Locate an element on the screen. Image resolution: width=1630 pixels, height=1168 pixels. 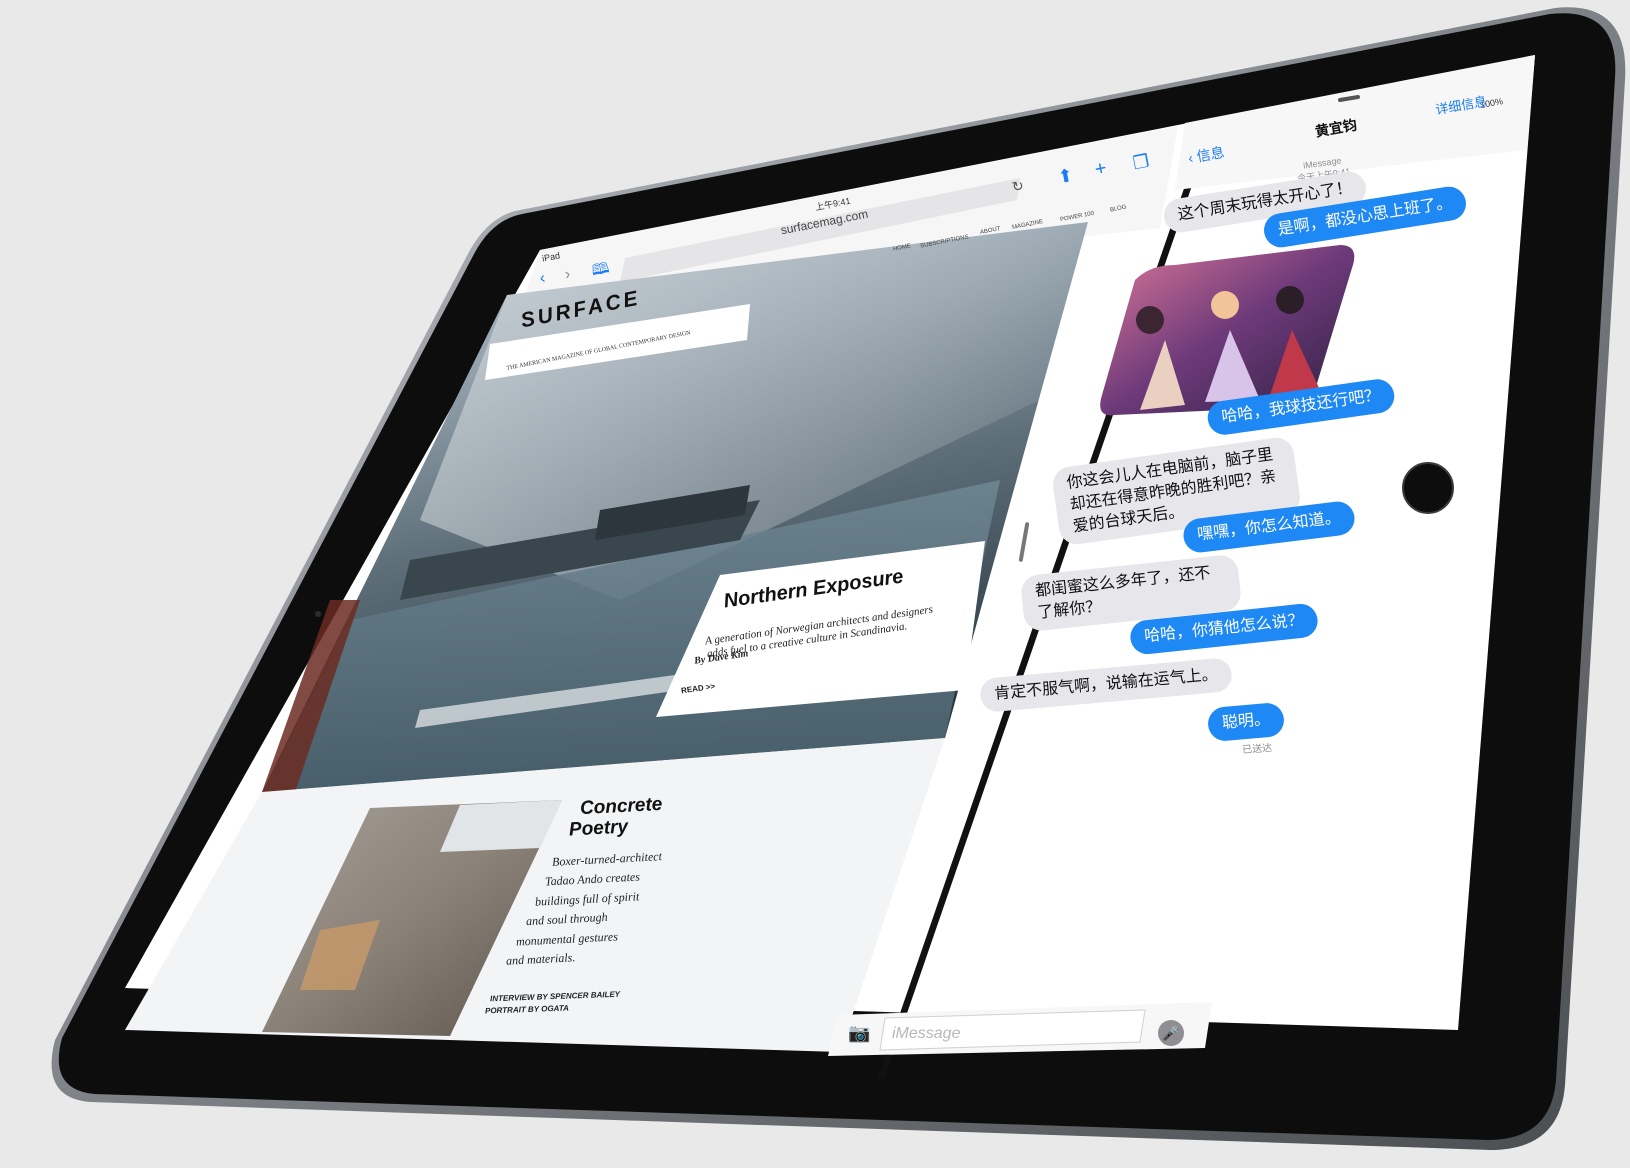
back-label: 信息 is located at coordinates (1210, 154).